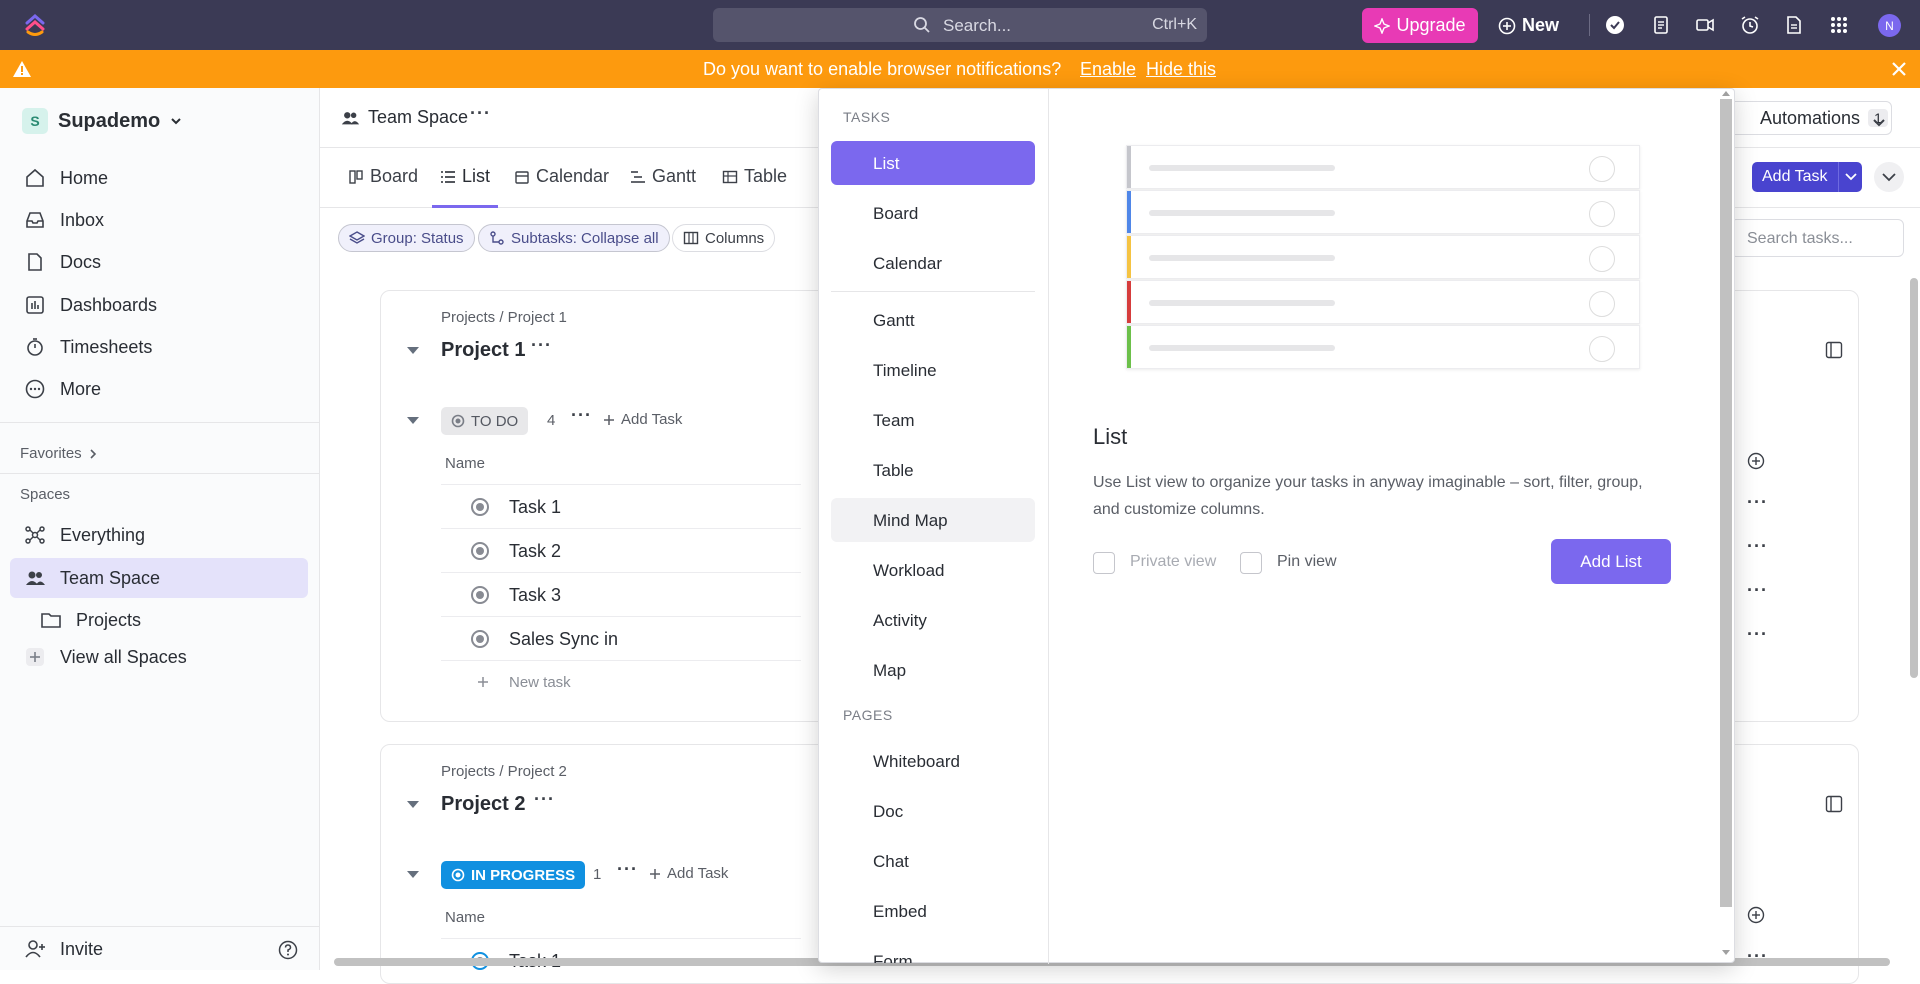  Describe the element at coordinates (1726, 93) in the screenshot. I see `scroll-up-icon` at that location.